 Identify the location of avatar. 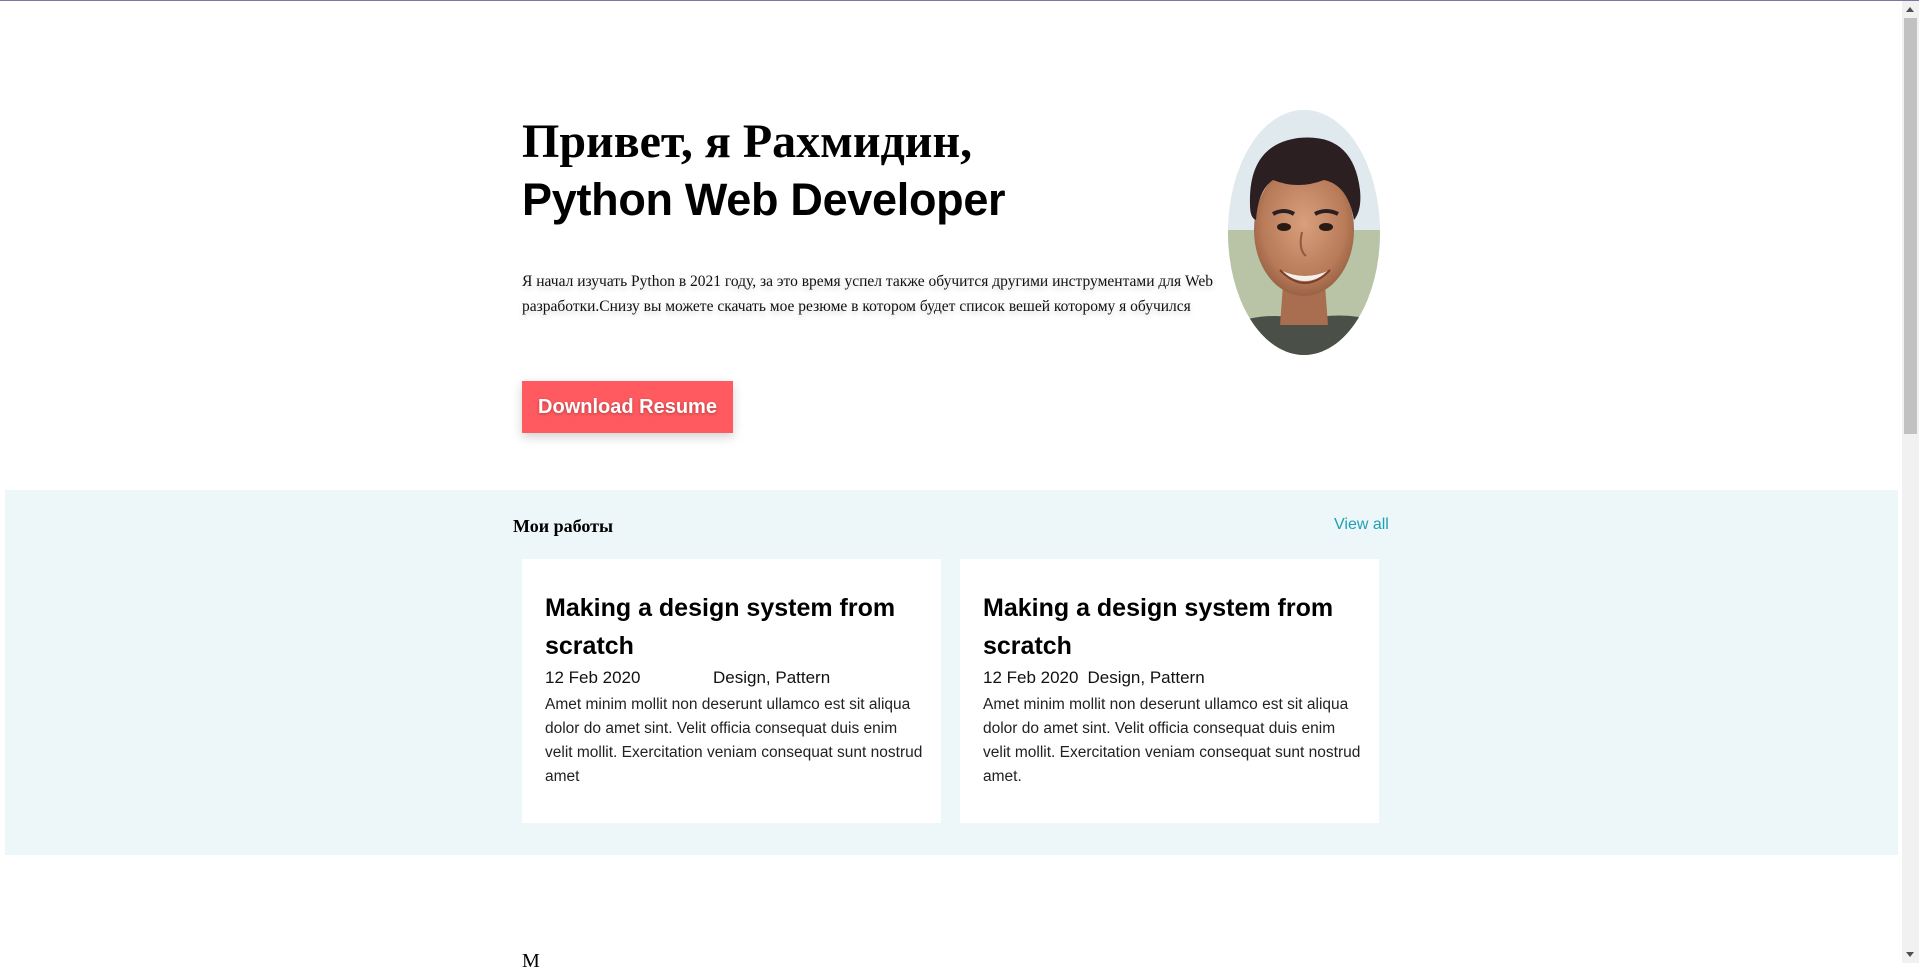
(1304, 232).